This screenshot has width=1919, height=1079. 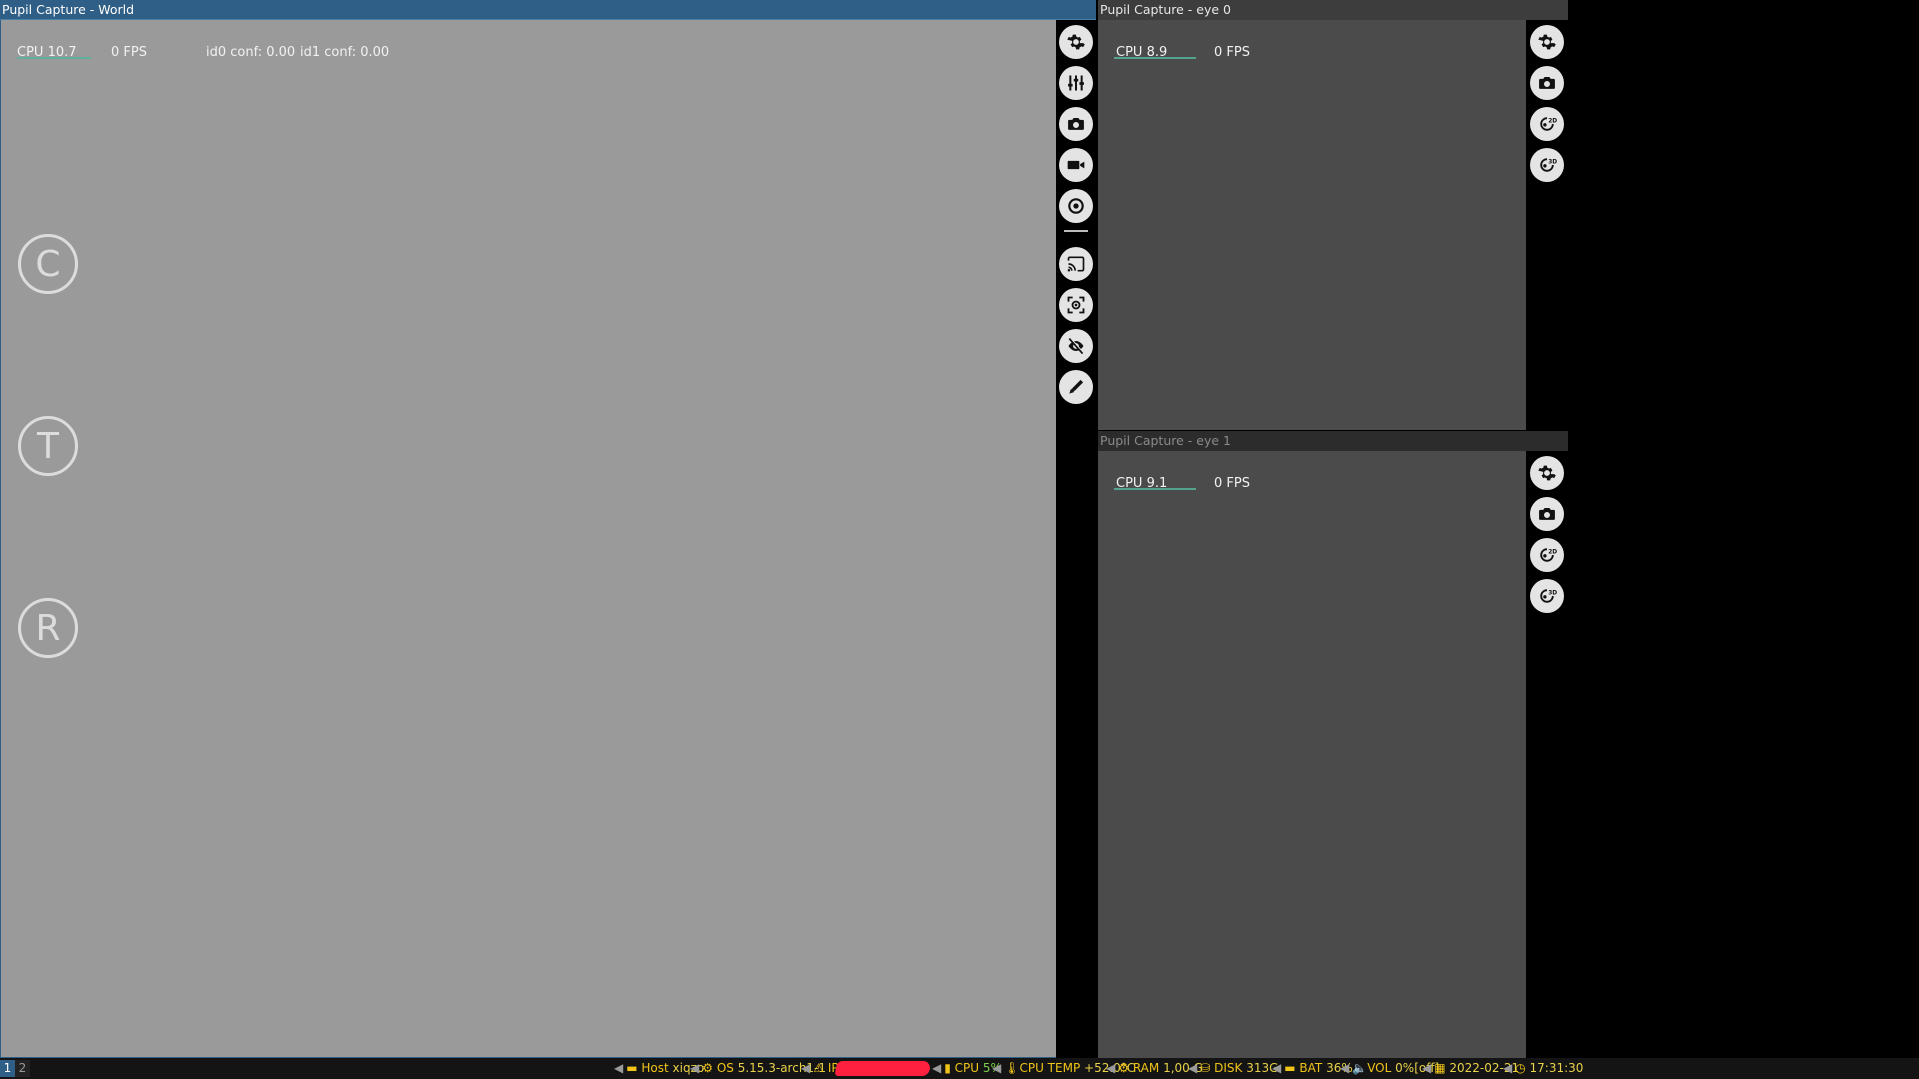 I want to click on eye0-cpu-graph-line, so click(x=1155, y=58).